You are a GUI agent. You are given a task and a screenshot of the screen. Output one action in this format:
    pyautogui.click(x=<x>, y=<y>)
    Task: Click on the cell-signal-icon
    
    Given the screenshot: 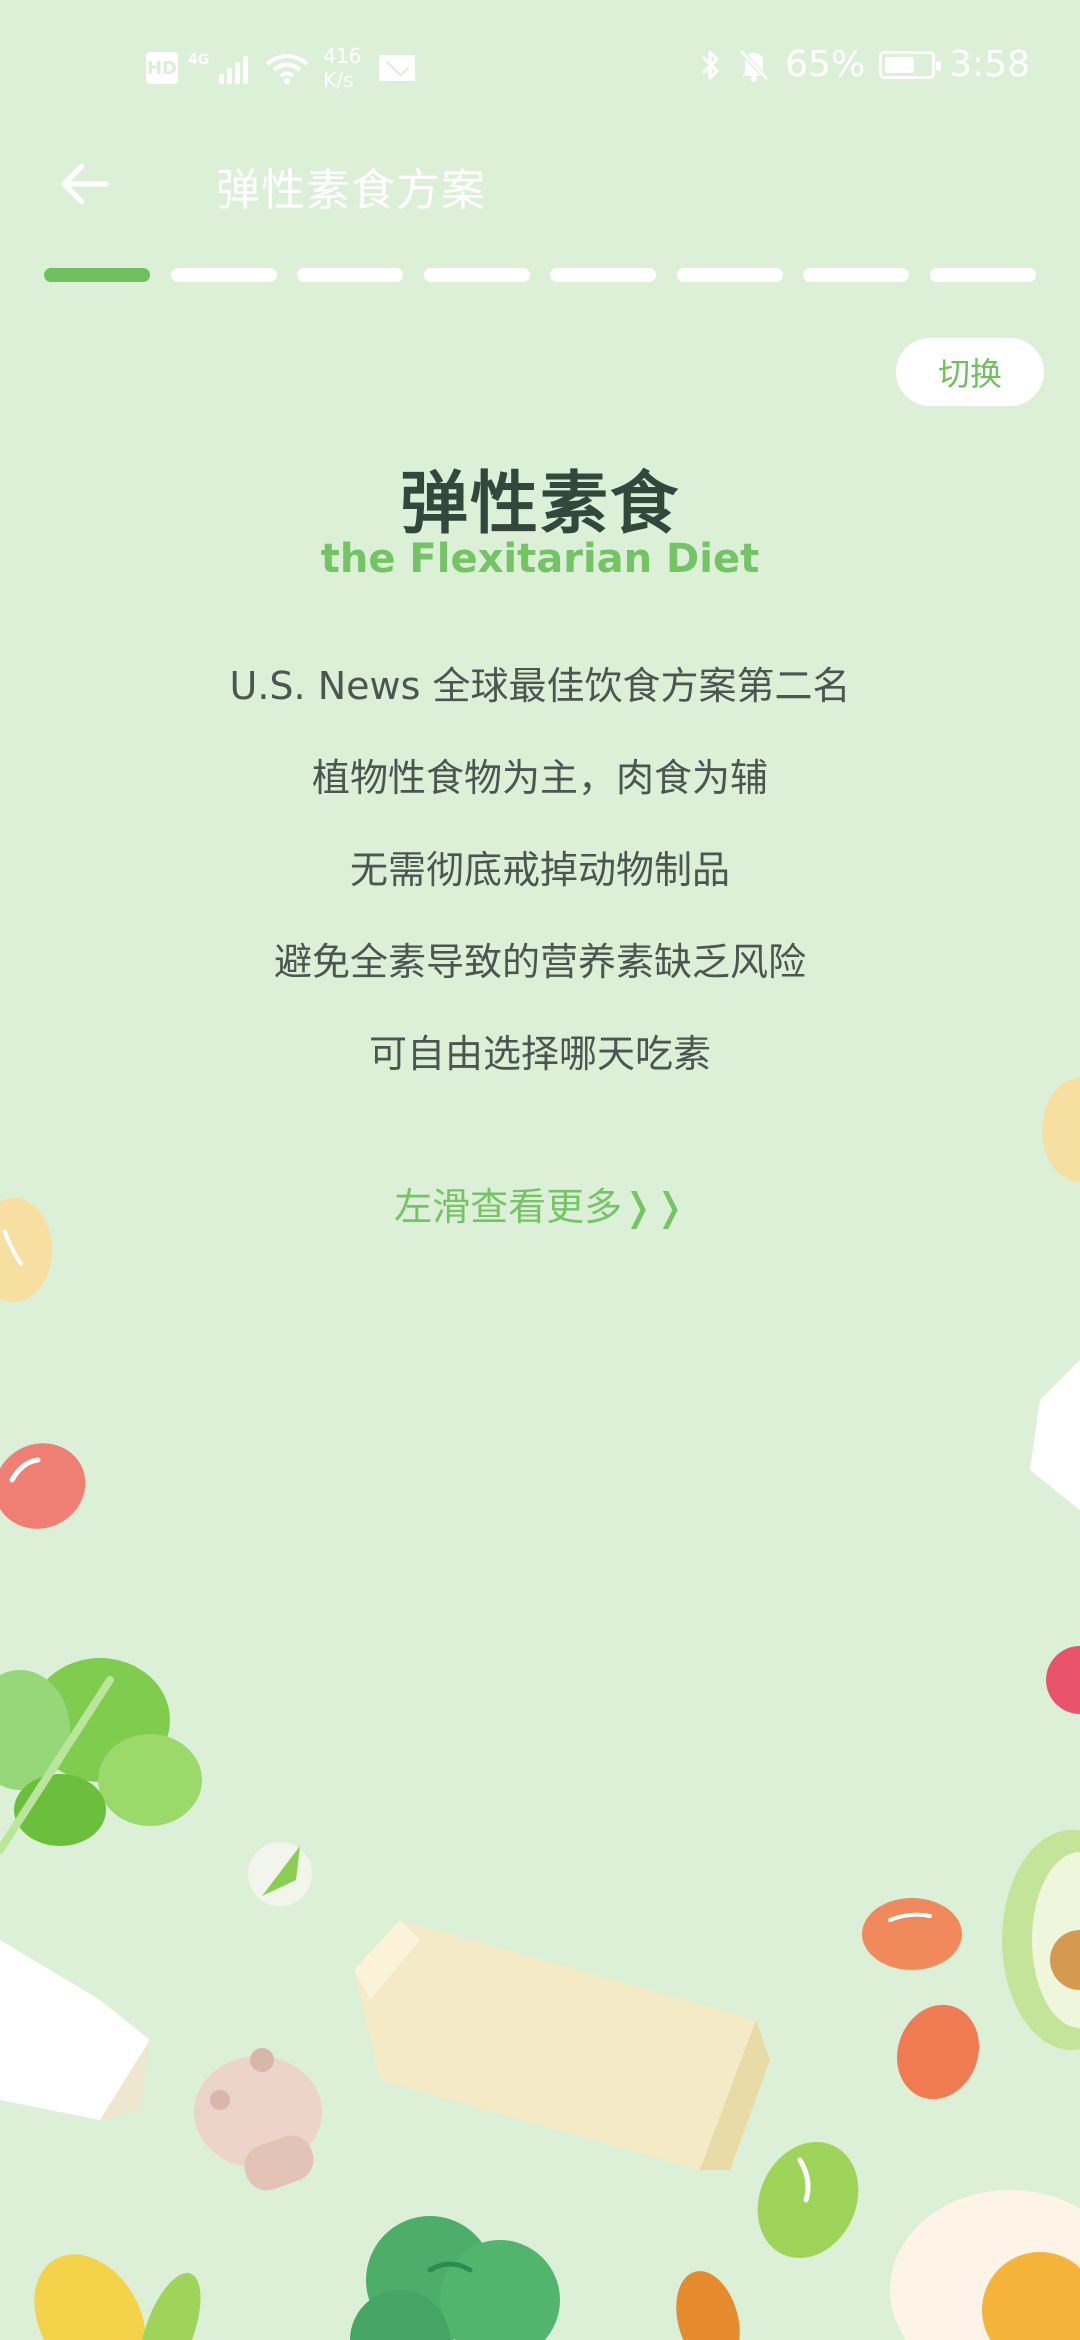 What is the action you would take?
    pyautogui.click(x=234, y=70)
    